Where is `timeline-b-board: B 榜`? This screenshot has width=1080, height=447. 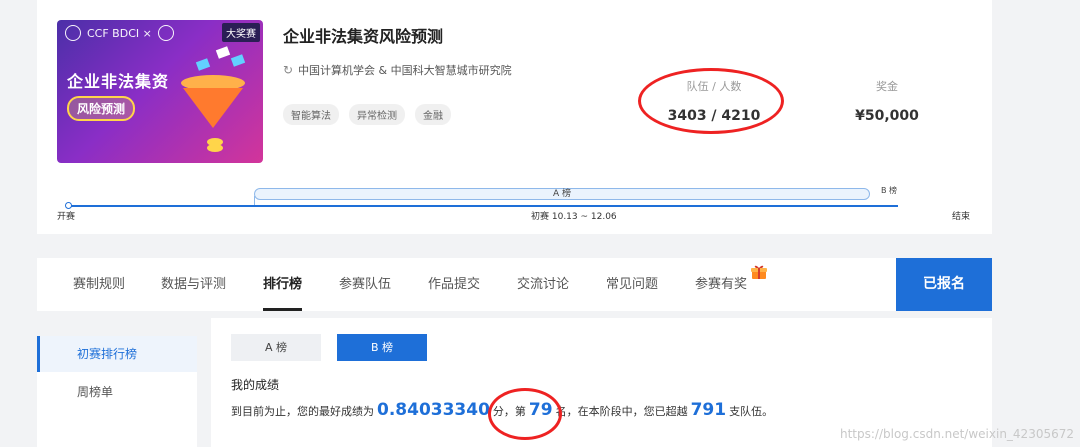
timeline-b-board: B 榜 is located at coordinates (889, 190).